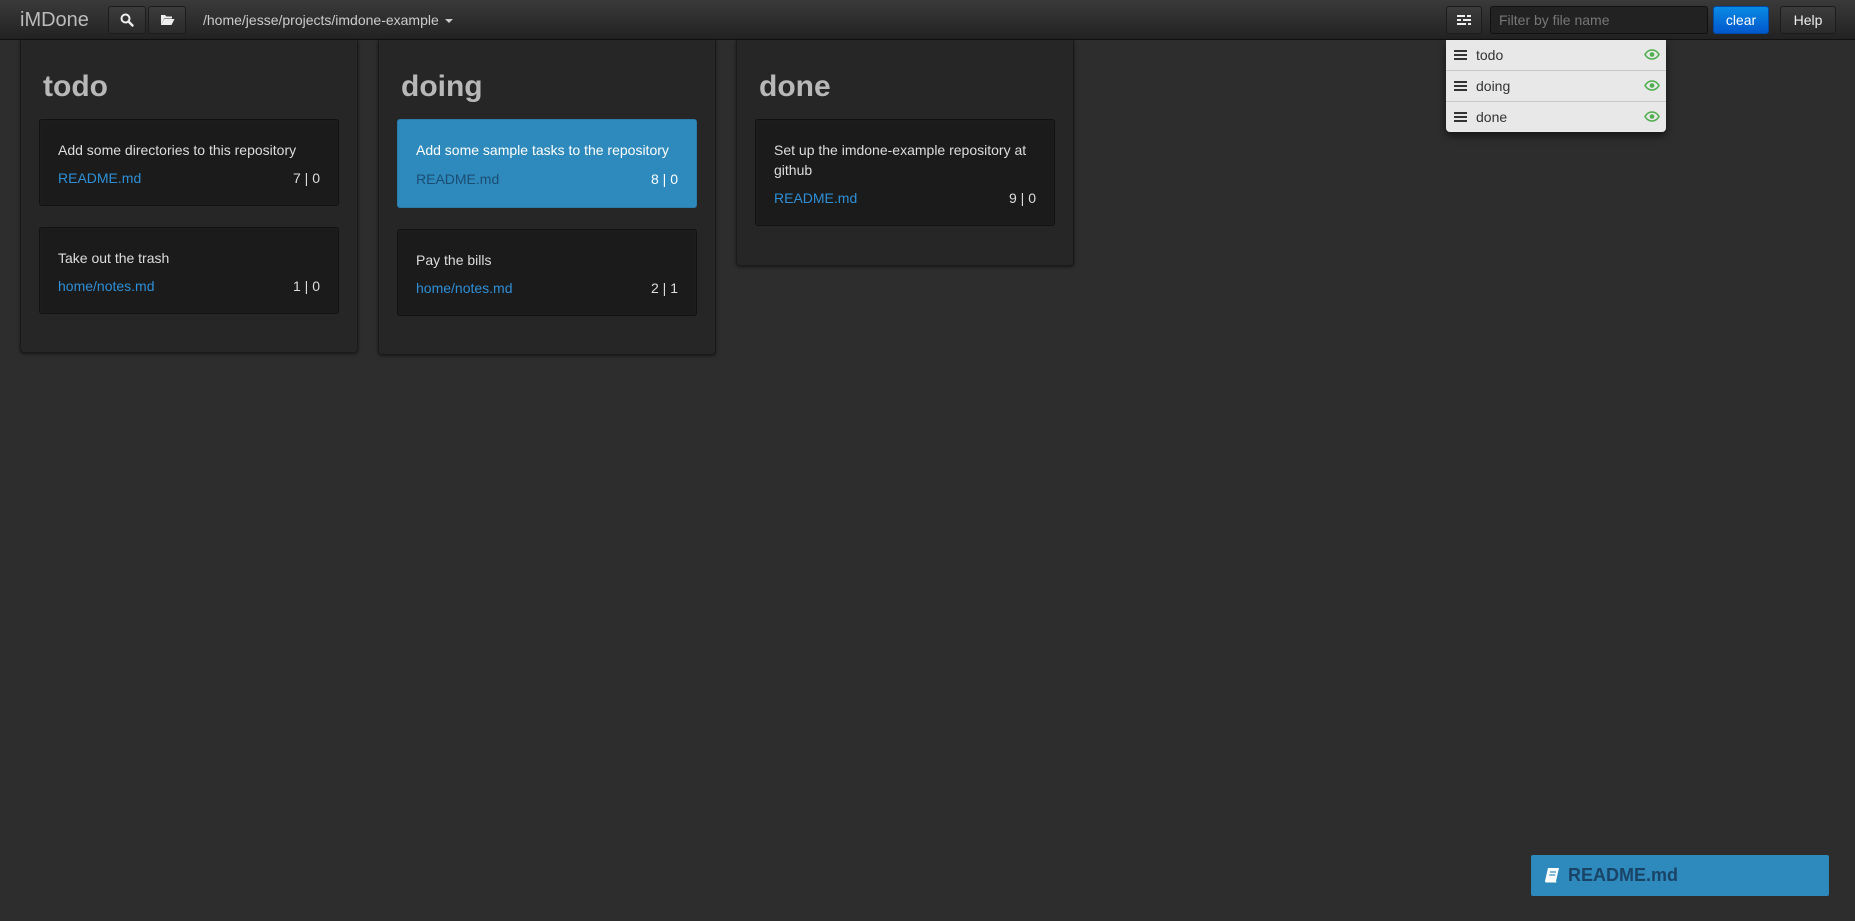 The width and height of the screenshot is (1855, 921). Describe the element at coordinates (664, 288) in the screenshot. I see `task-line-count: 2 | 1` at that location.